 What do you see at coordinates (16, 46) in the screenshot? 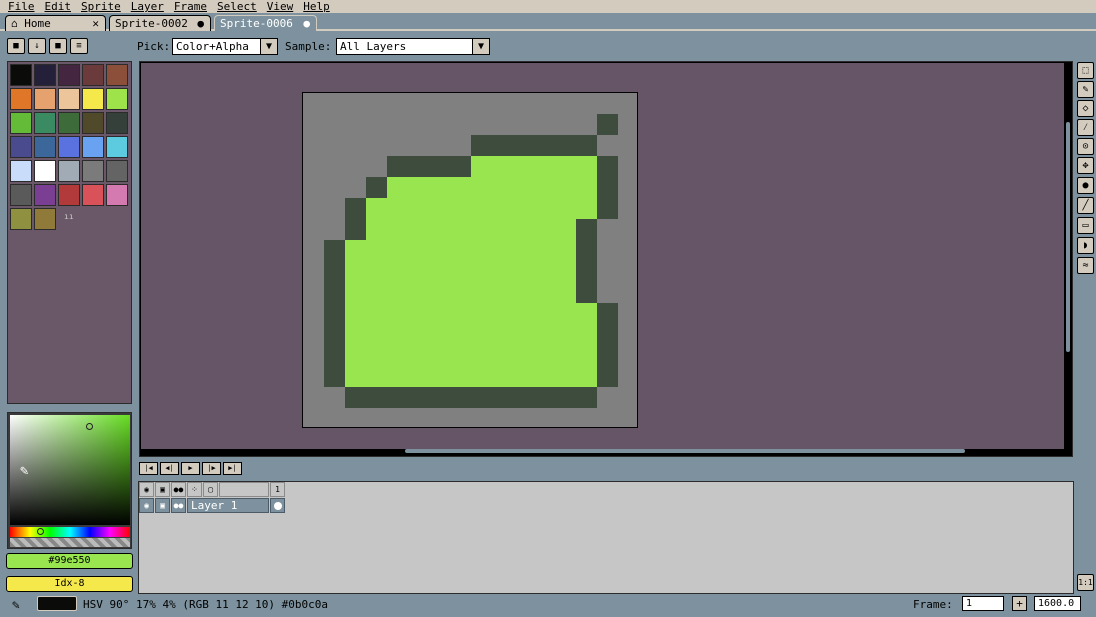
I see `lock-icon: ■` at bounding box center [16, 46].